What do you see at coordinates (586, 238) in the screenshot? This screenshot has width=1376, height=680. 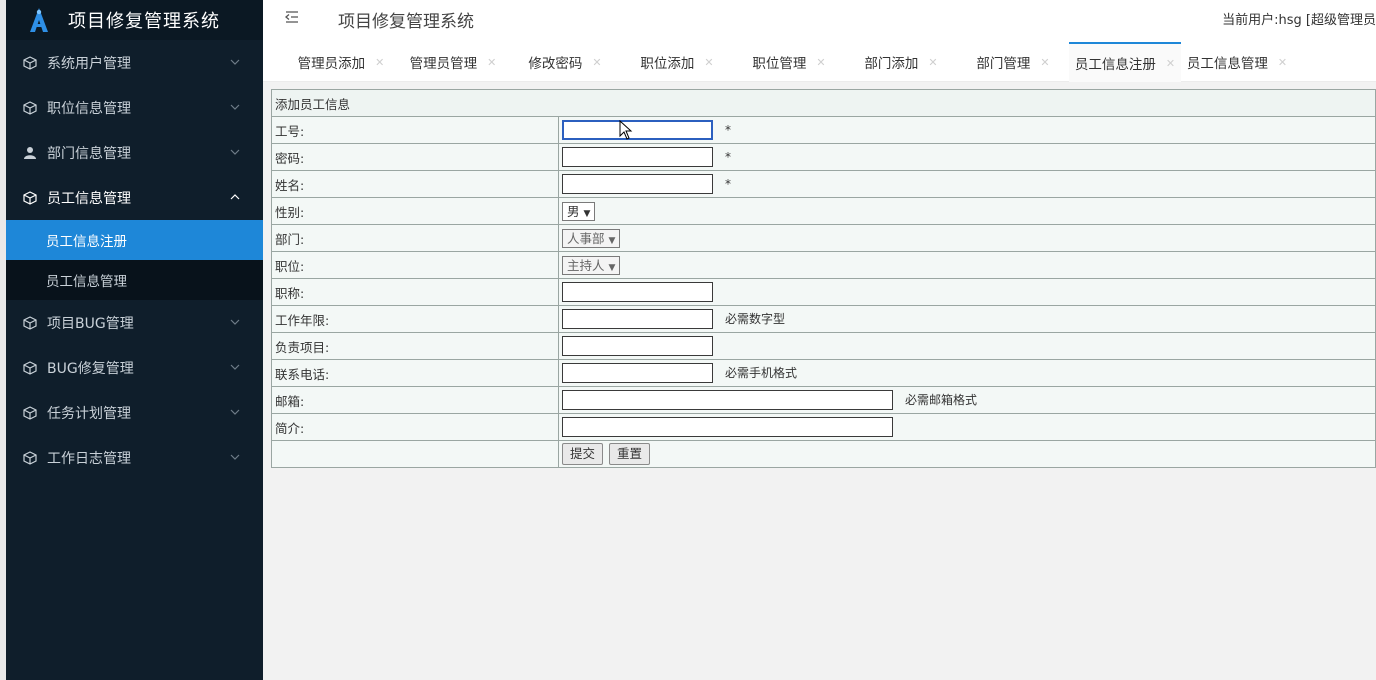 I see `select-value: 人事部` at bounding box center [586, 238].